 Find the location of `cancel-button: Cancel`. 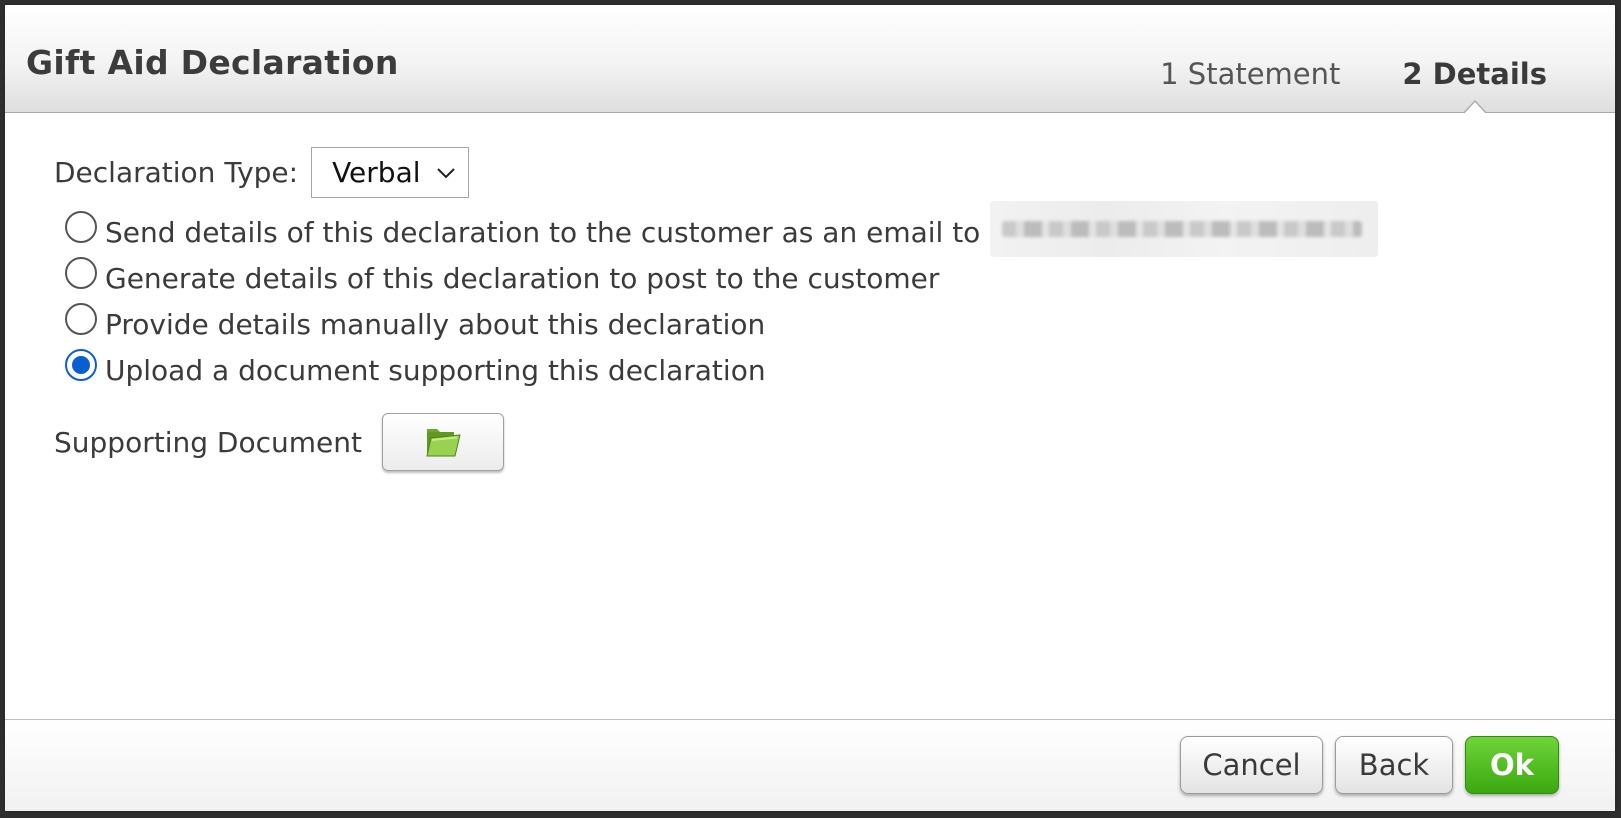

cancel-button: Cancel is located at coordinates (1251, 765).